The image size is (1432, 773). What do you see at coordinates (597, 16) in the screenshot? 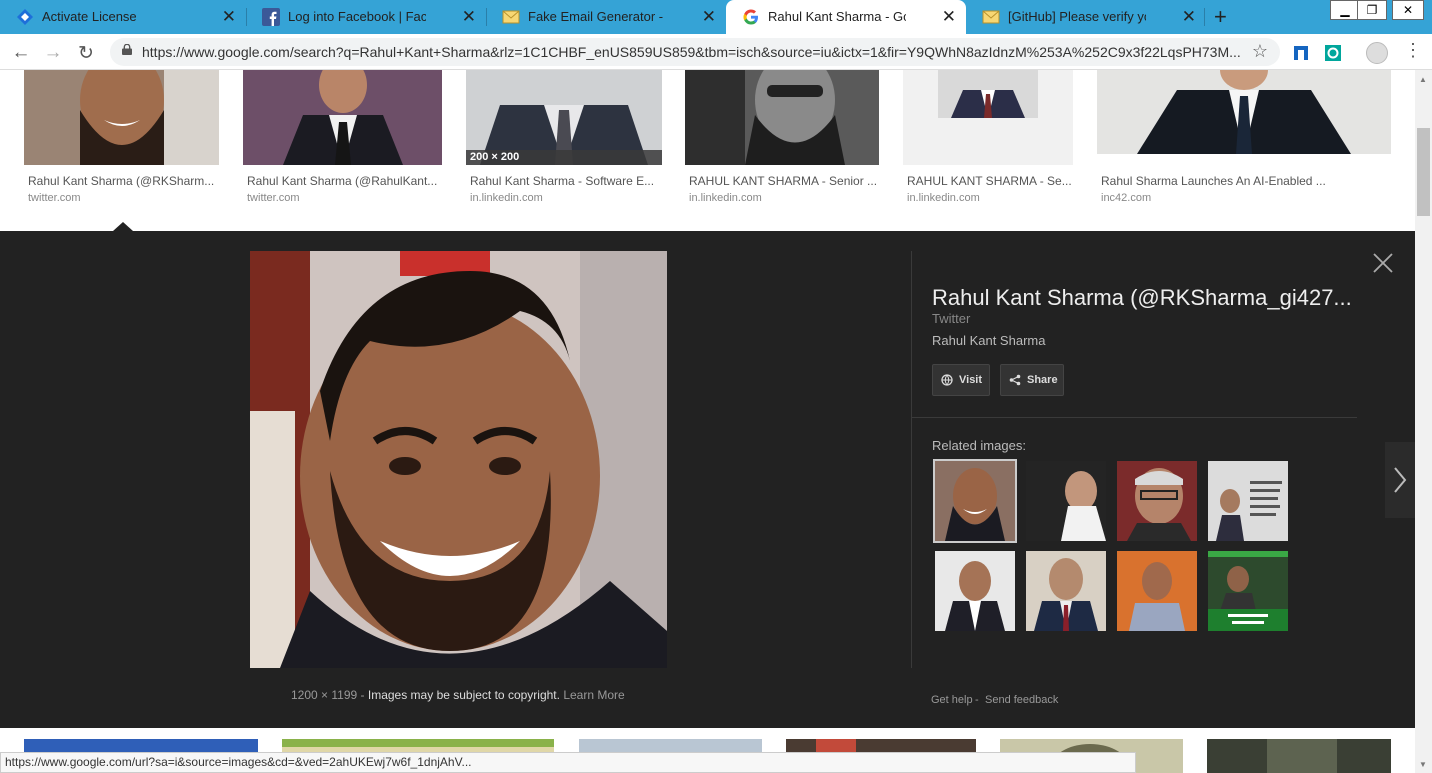
I see `tab-title: Fake Email Generator - fake ema` at bounding box center [597, 16].